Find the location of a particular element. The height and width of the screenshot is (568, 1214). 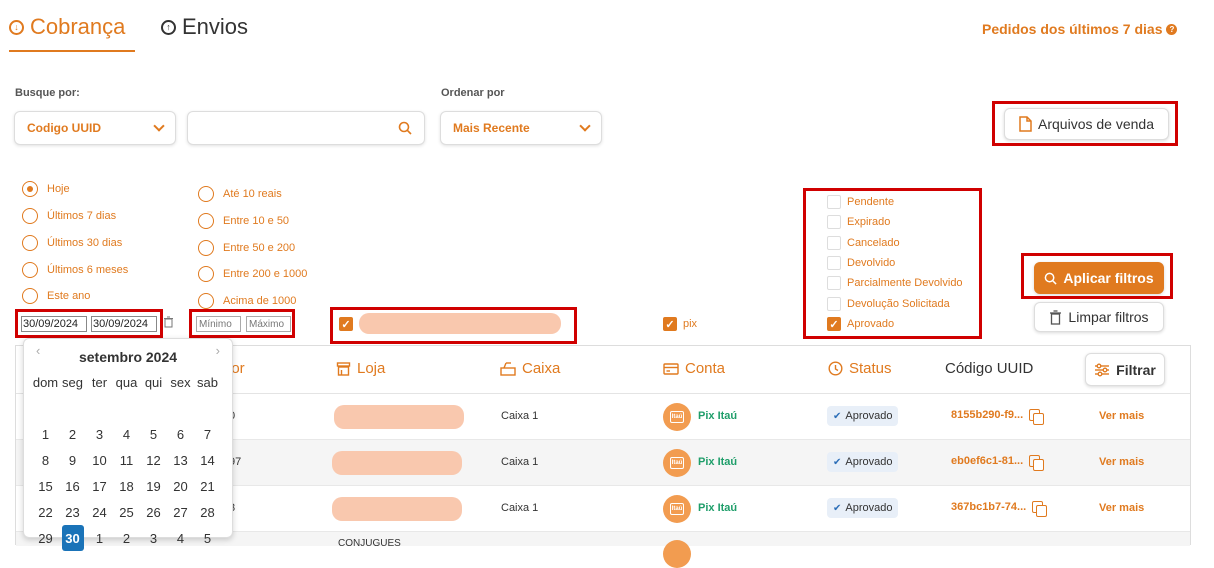

calendar-day: 25 is located at coordinates (126, 512).